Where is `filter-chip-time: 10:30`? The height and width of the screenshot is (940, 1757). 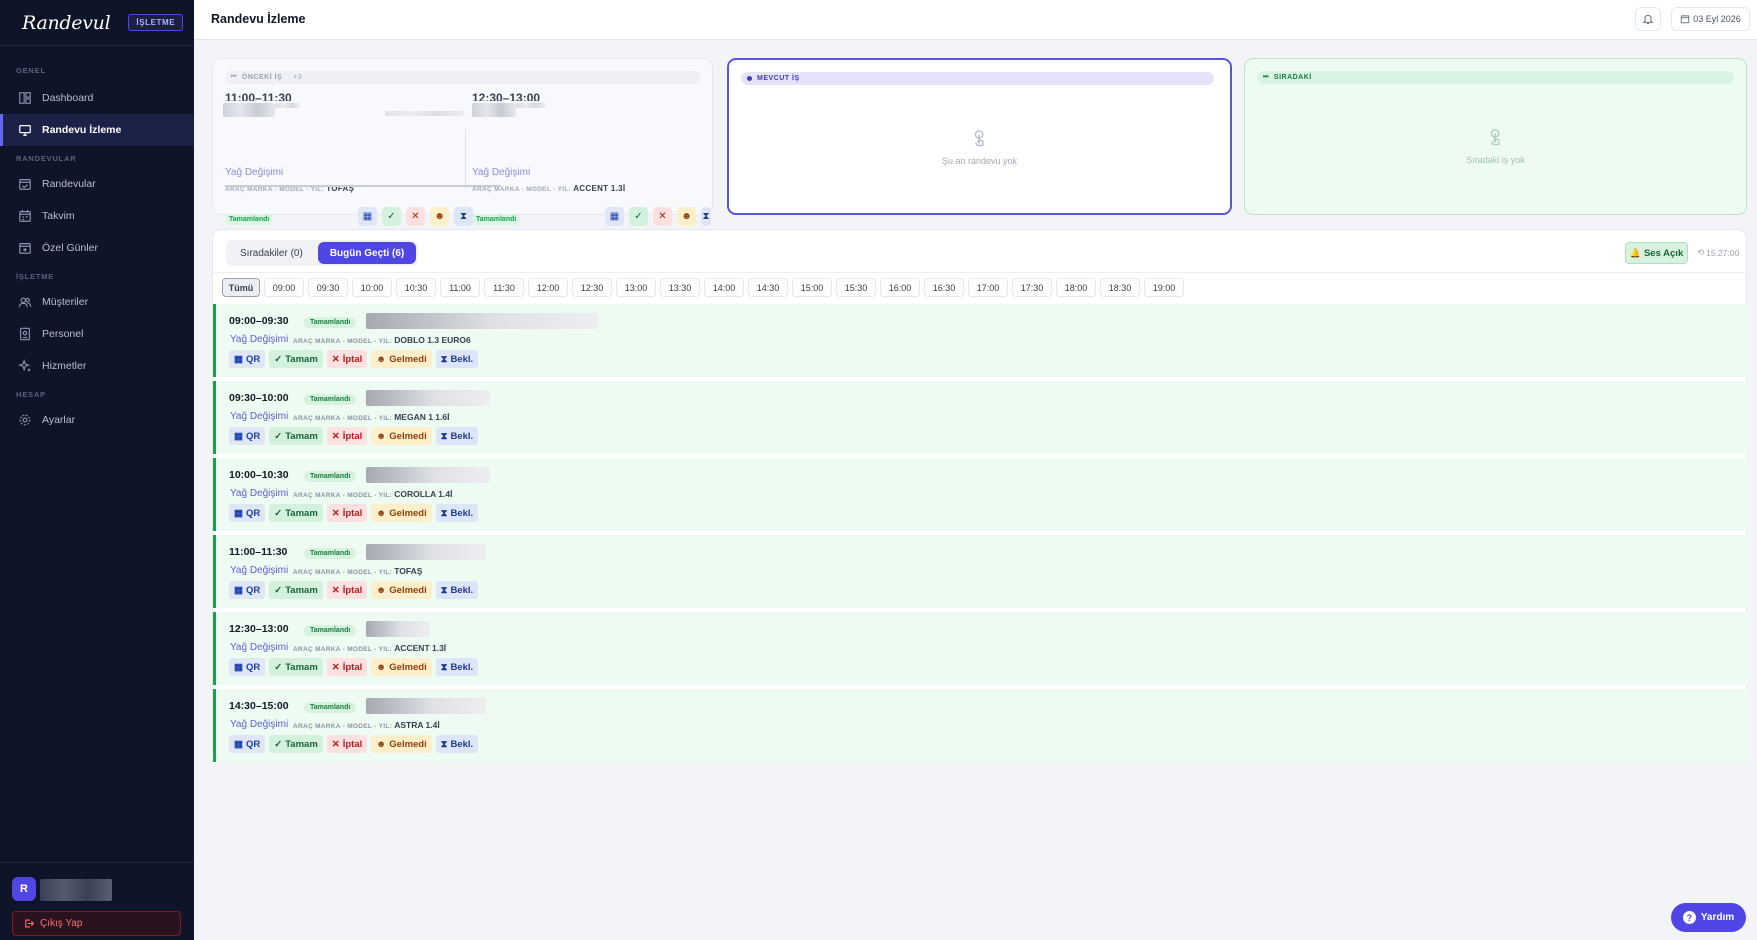
filter-chip-time: 10:30 is located at coordinates (416, 287).